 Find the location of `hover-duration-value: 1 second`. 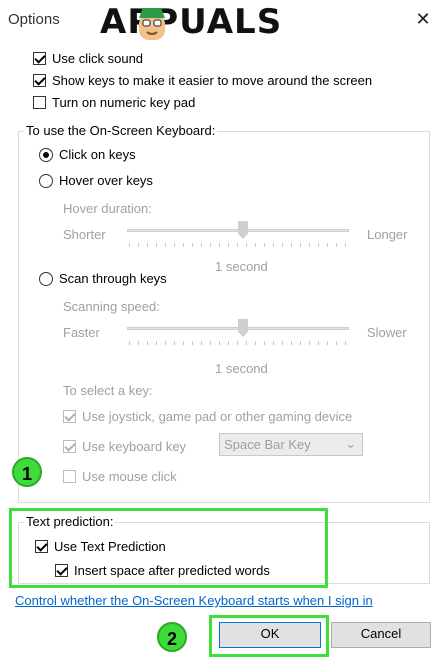

hover-duration-value: 1 second is located at coordinates (241, 266).